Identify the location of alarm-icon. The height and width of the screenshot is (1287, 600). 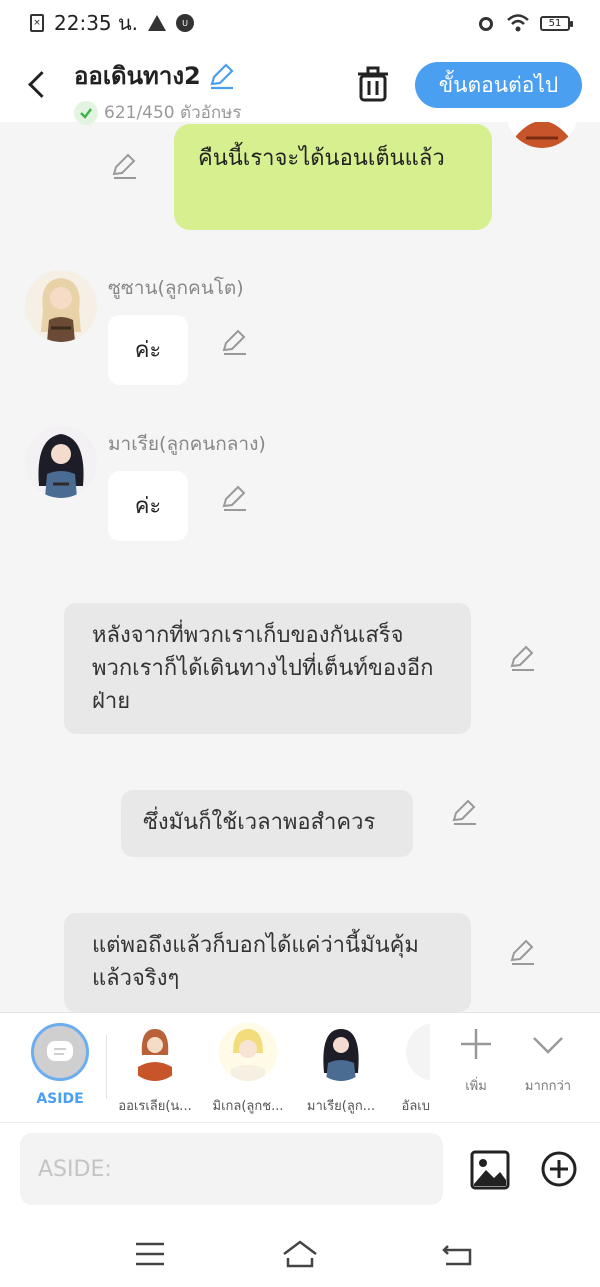
(486, 24).